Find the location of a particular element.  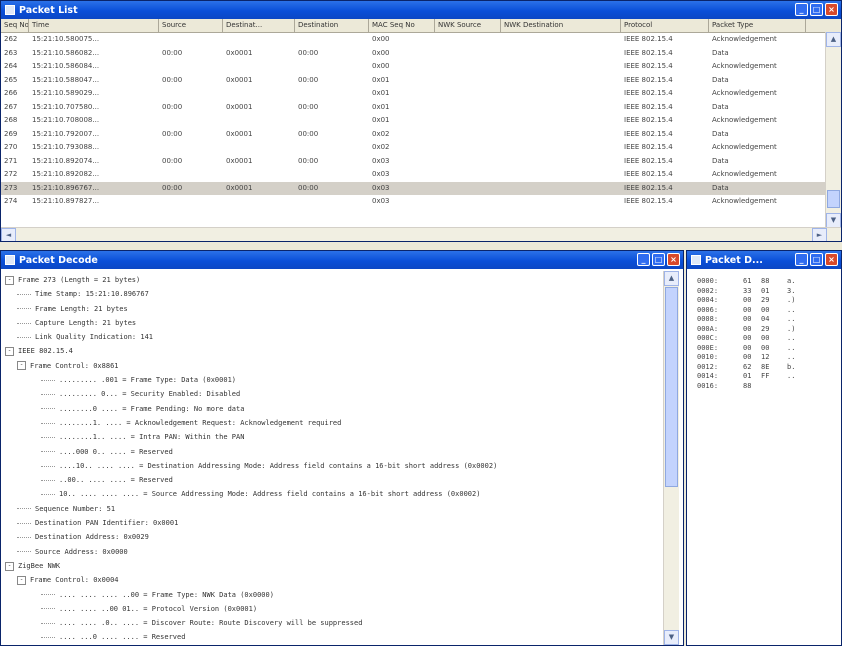

scroll-right-icon: ► is located at coordinates (819, 234).